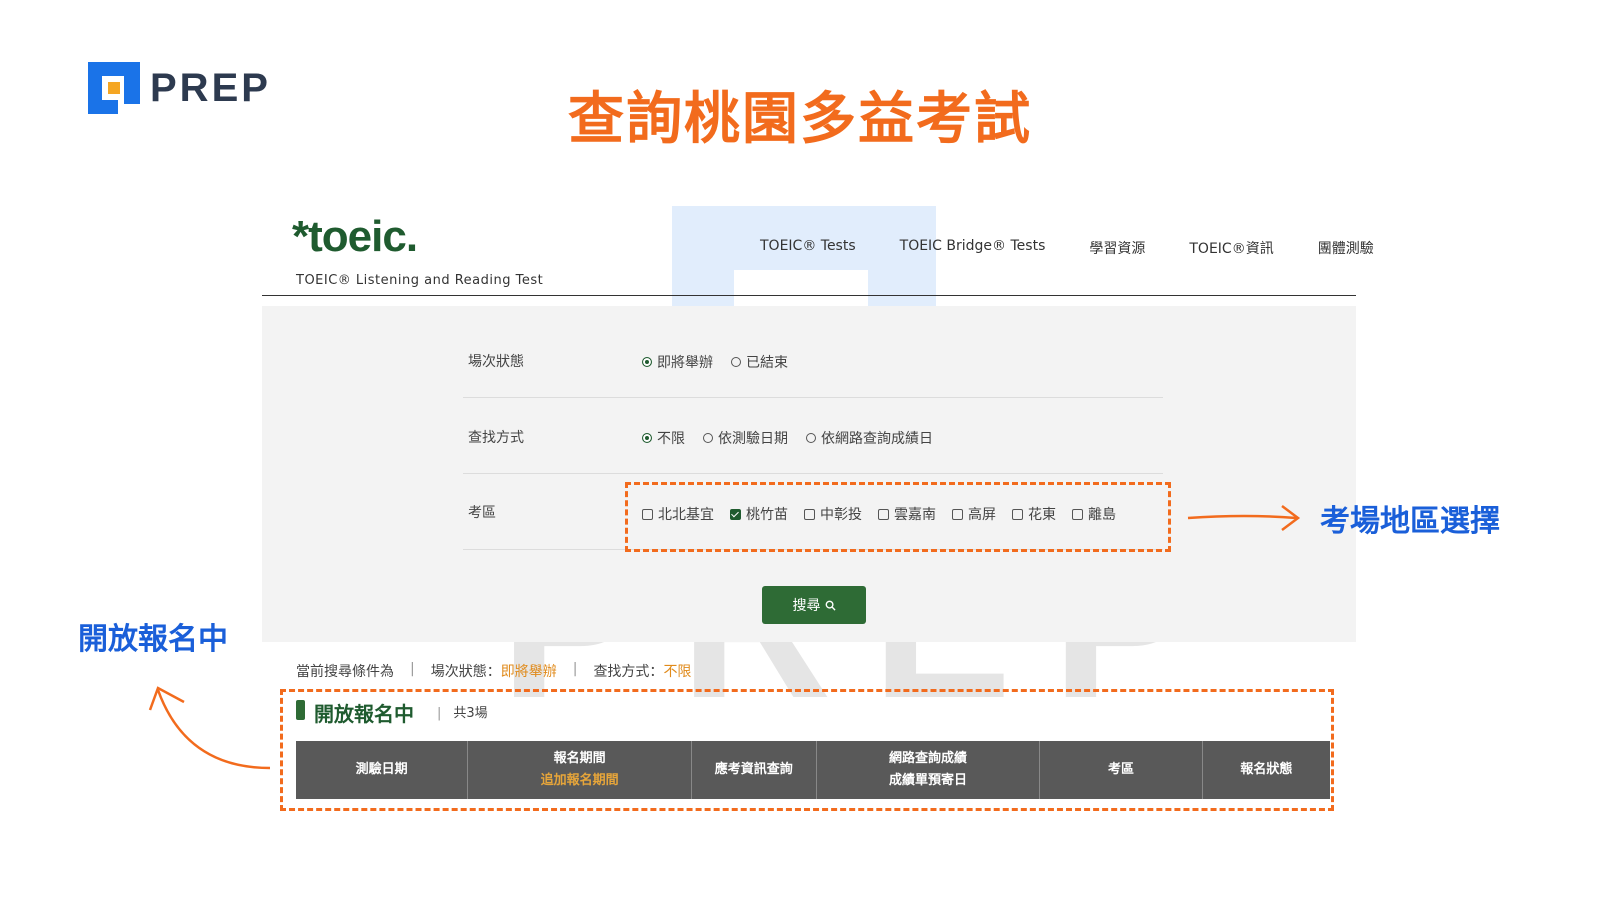  I want to click on method-score-date-radio: 依網路查詢成績日, so click(869, 438).